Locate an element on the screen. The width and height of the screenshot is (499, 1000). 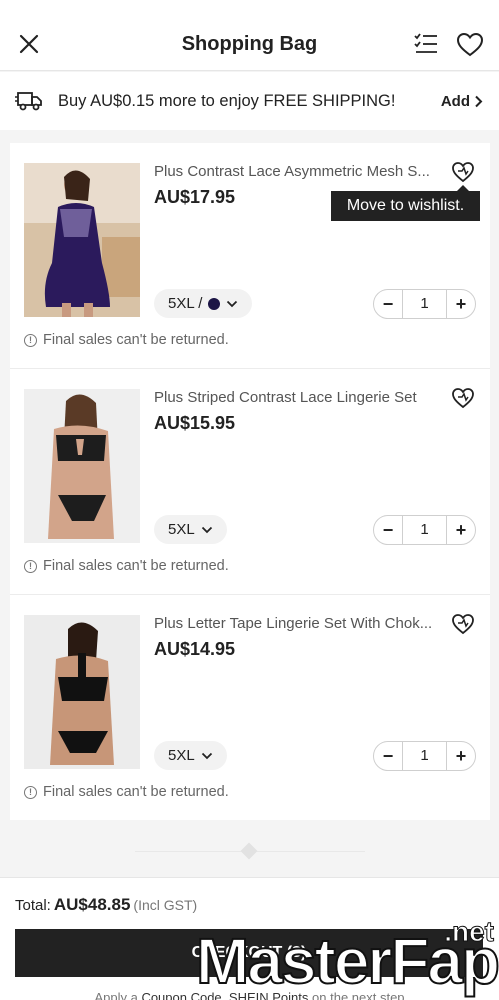
product-price: AU$14.95 is located at coordinates (195, 649).